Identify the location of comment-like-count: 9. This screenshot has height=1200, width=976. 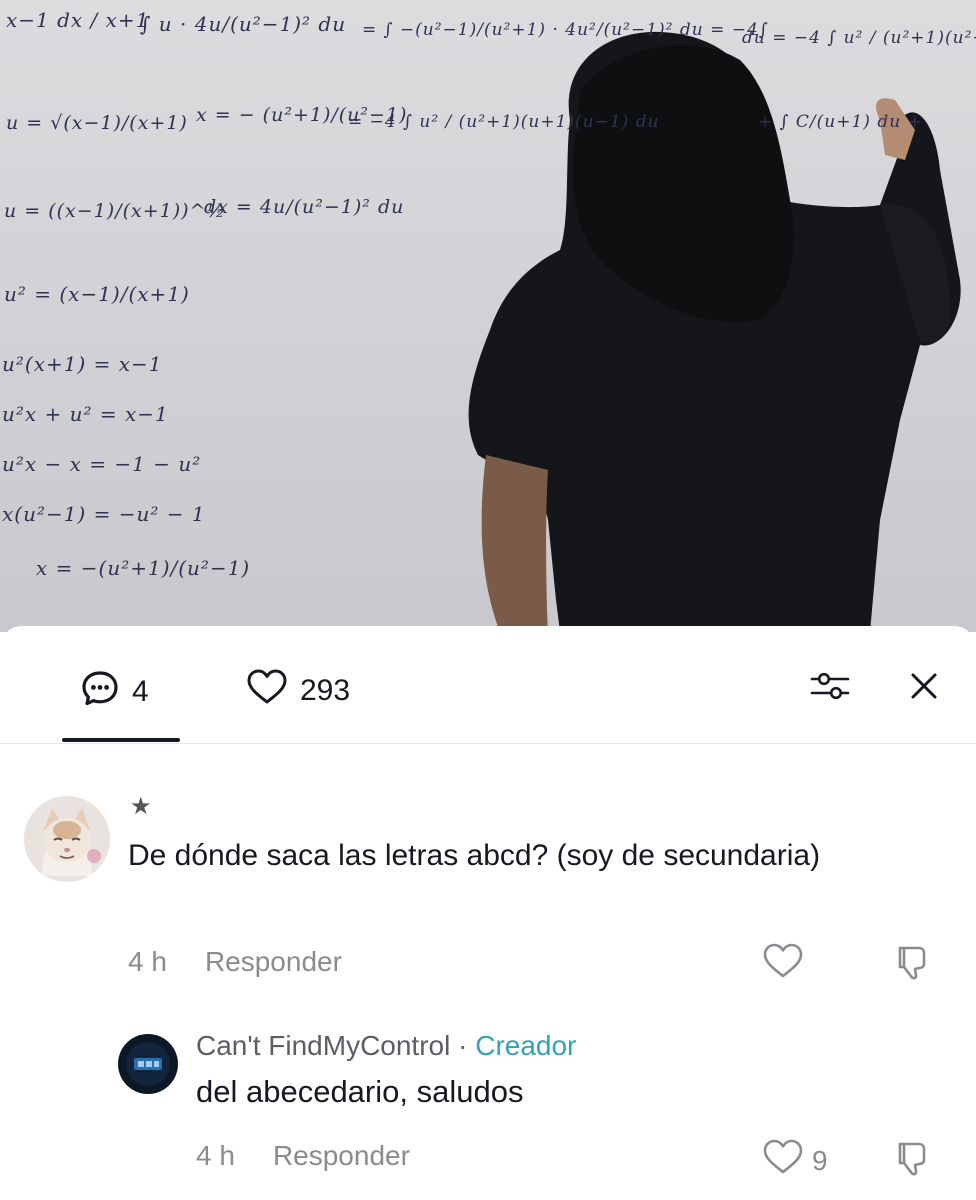
(820, 1160).